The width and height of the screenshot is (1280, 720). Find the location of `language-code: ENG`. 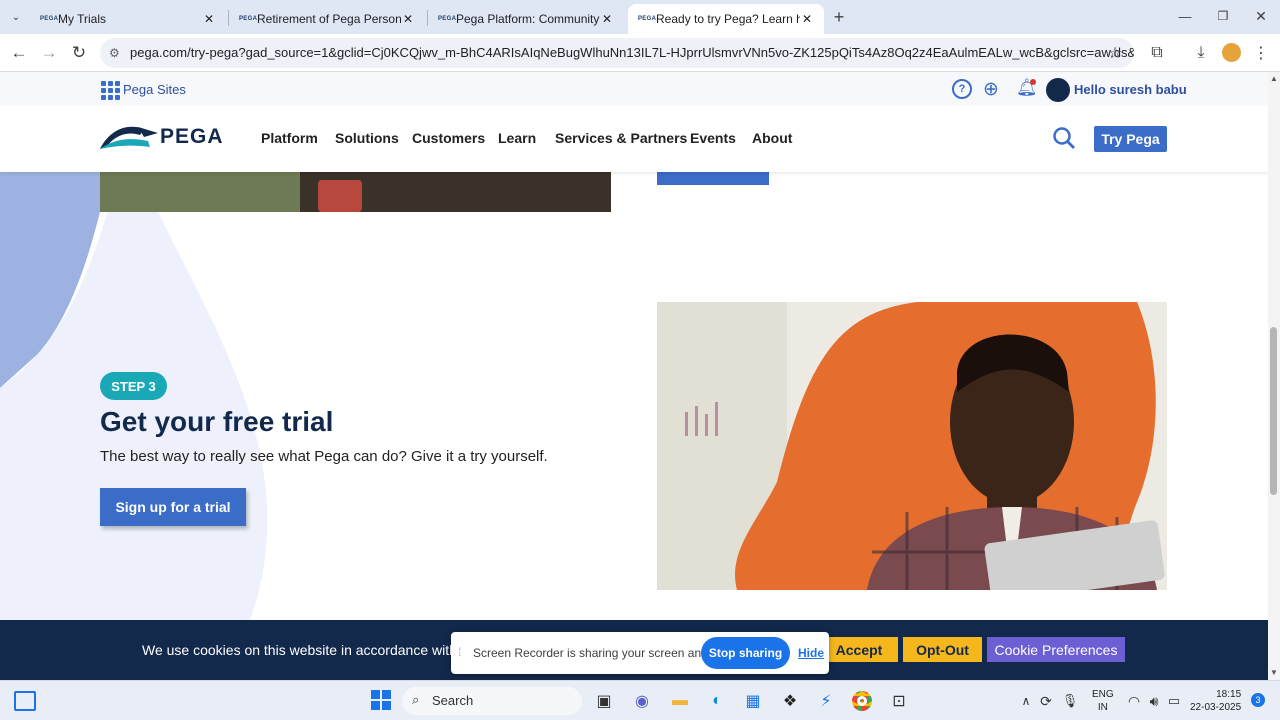

language-code: ENG is located at coordinates (1103, 694).